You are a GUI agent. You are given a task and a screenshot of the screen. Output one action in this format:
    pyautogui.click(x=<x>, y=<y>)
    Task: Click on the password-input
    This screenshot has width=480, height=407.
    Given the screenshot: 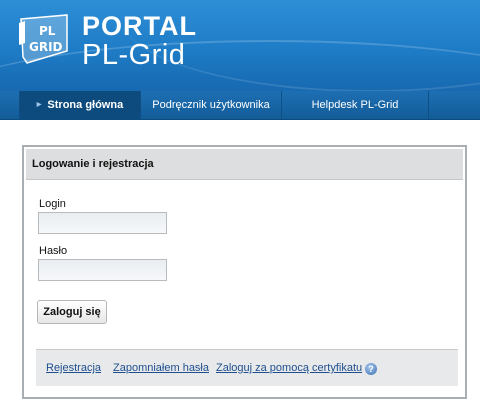 What is the action you would take?
    pyautogui.click(x=102, y=270)
    